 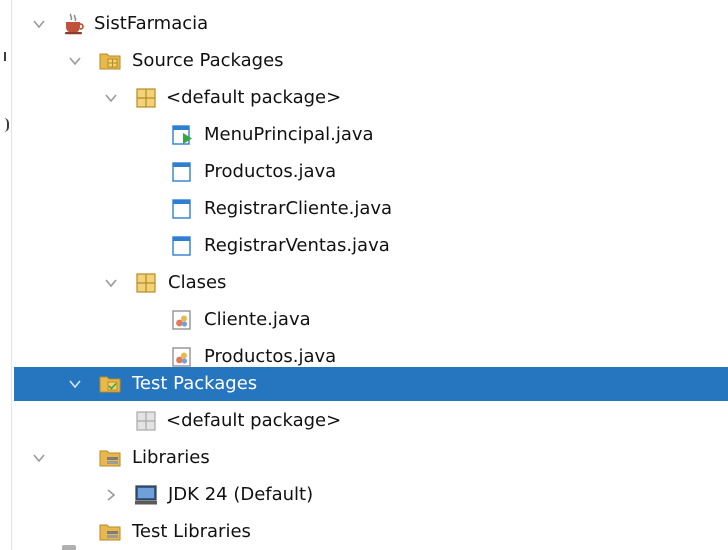 I want to click on runnable-form-file-icon, so click(x=182, y=135).